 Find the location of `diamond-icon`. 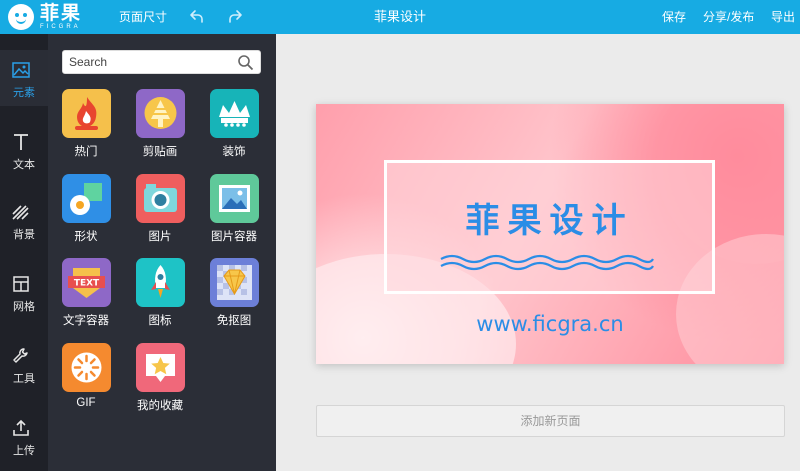

diamond-icon is located at coordinates (234, 282).